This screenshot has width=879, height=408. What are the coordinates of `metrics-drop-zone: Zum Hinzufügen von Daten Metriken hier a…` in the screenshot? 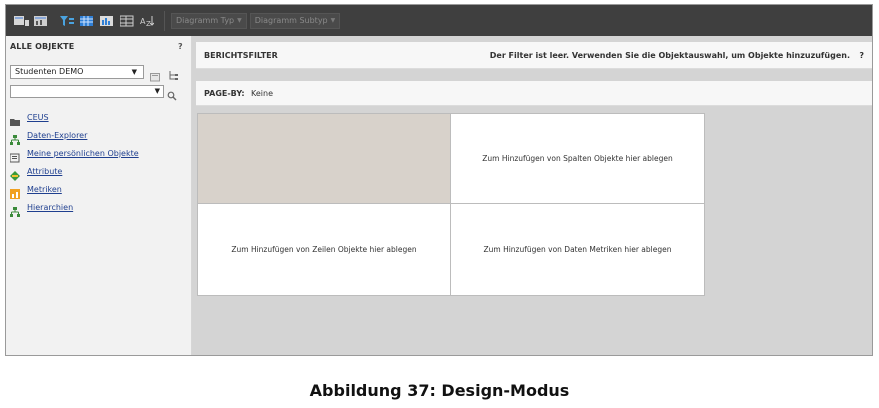 It's located at (577, 249).